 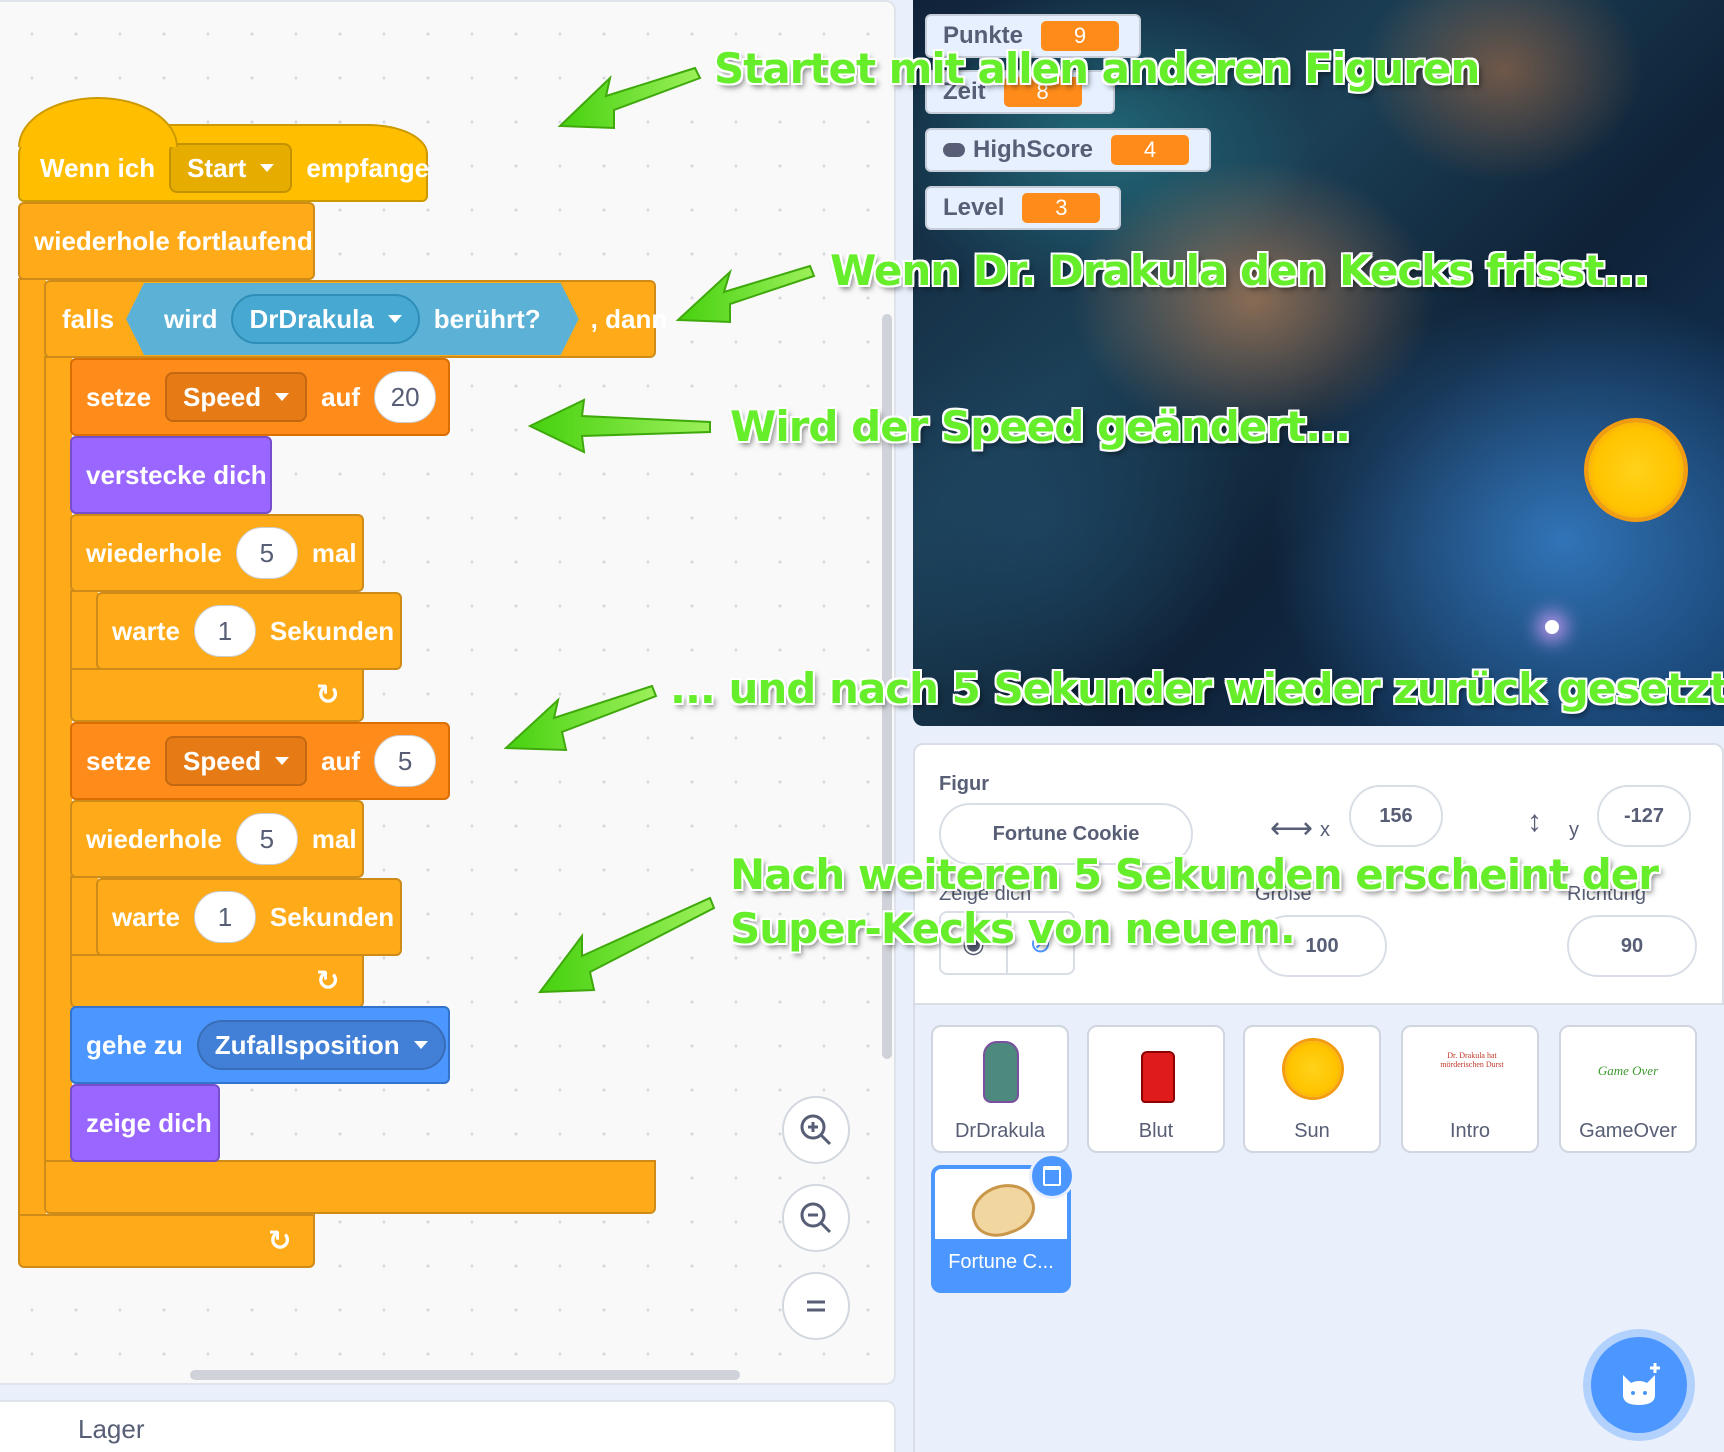 I want to click on set-variable-block: setze Speed auf 5, so click(x=260, y=761).